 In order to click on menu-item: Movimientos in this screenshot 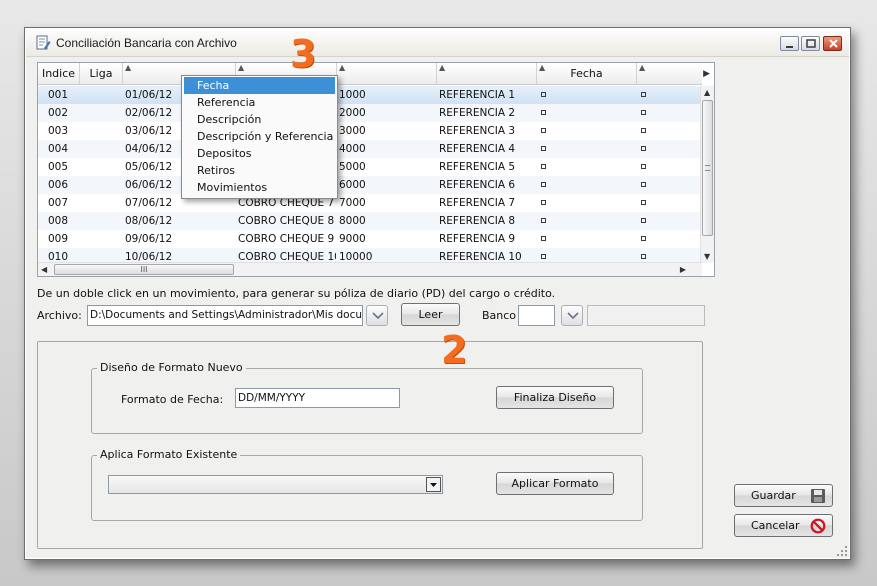, I will do `click(259, 187)`.